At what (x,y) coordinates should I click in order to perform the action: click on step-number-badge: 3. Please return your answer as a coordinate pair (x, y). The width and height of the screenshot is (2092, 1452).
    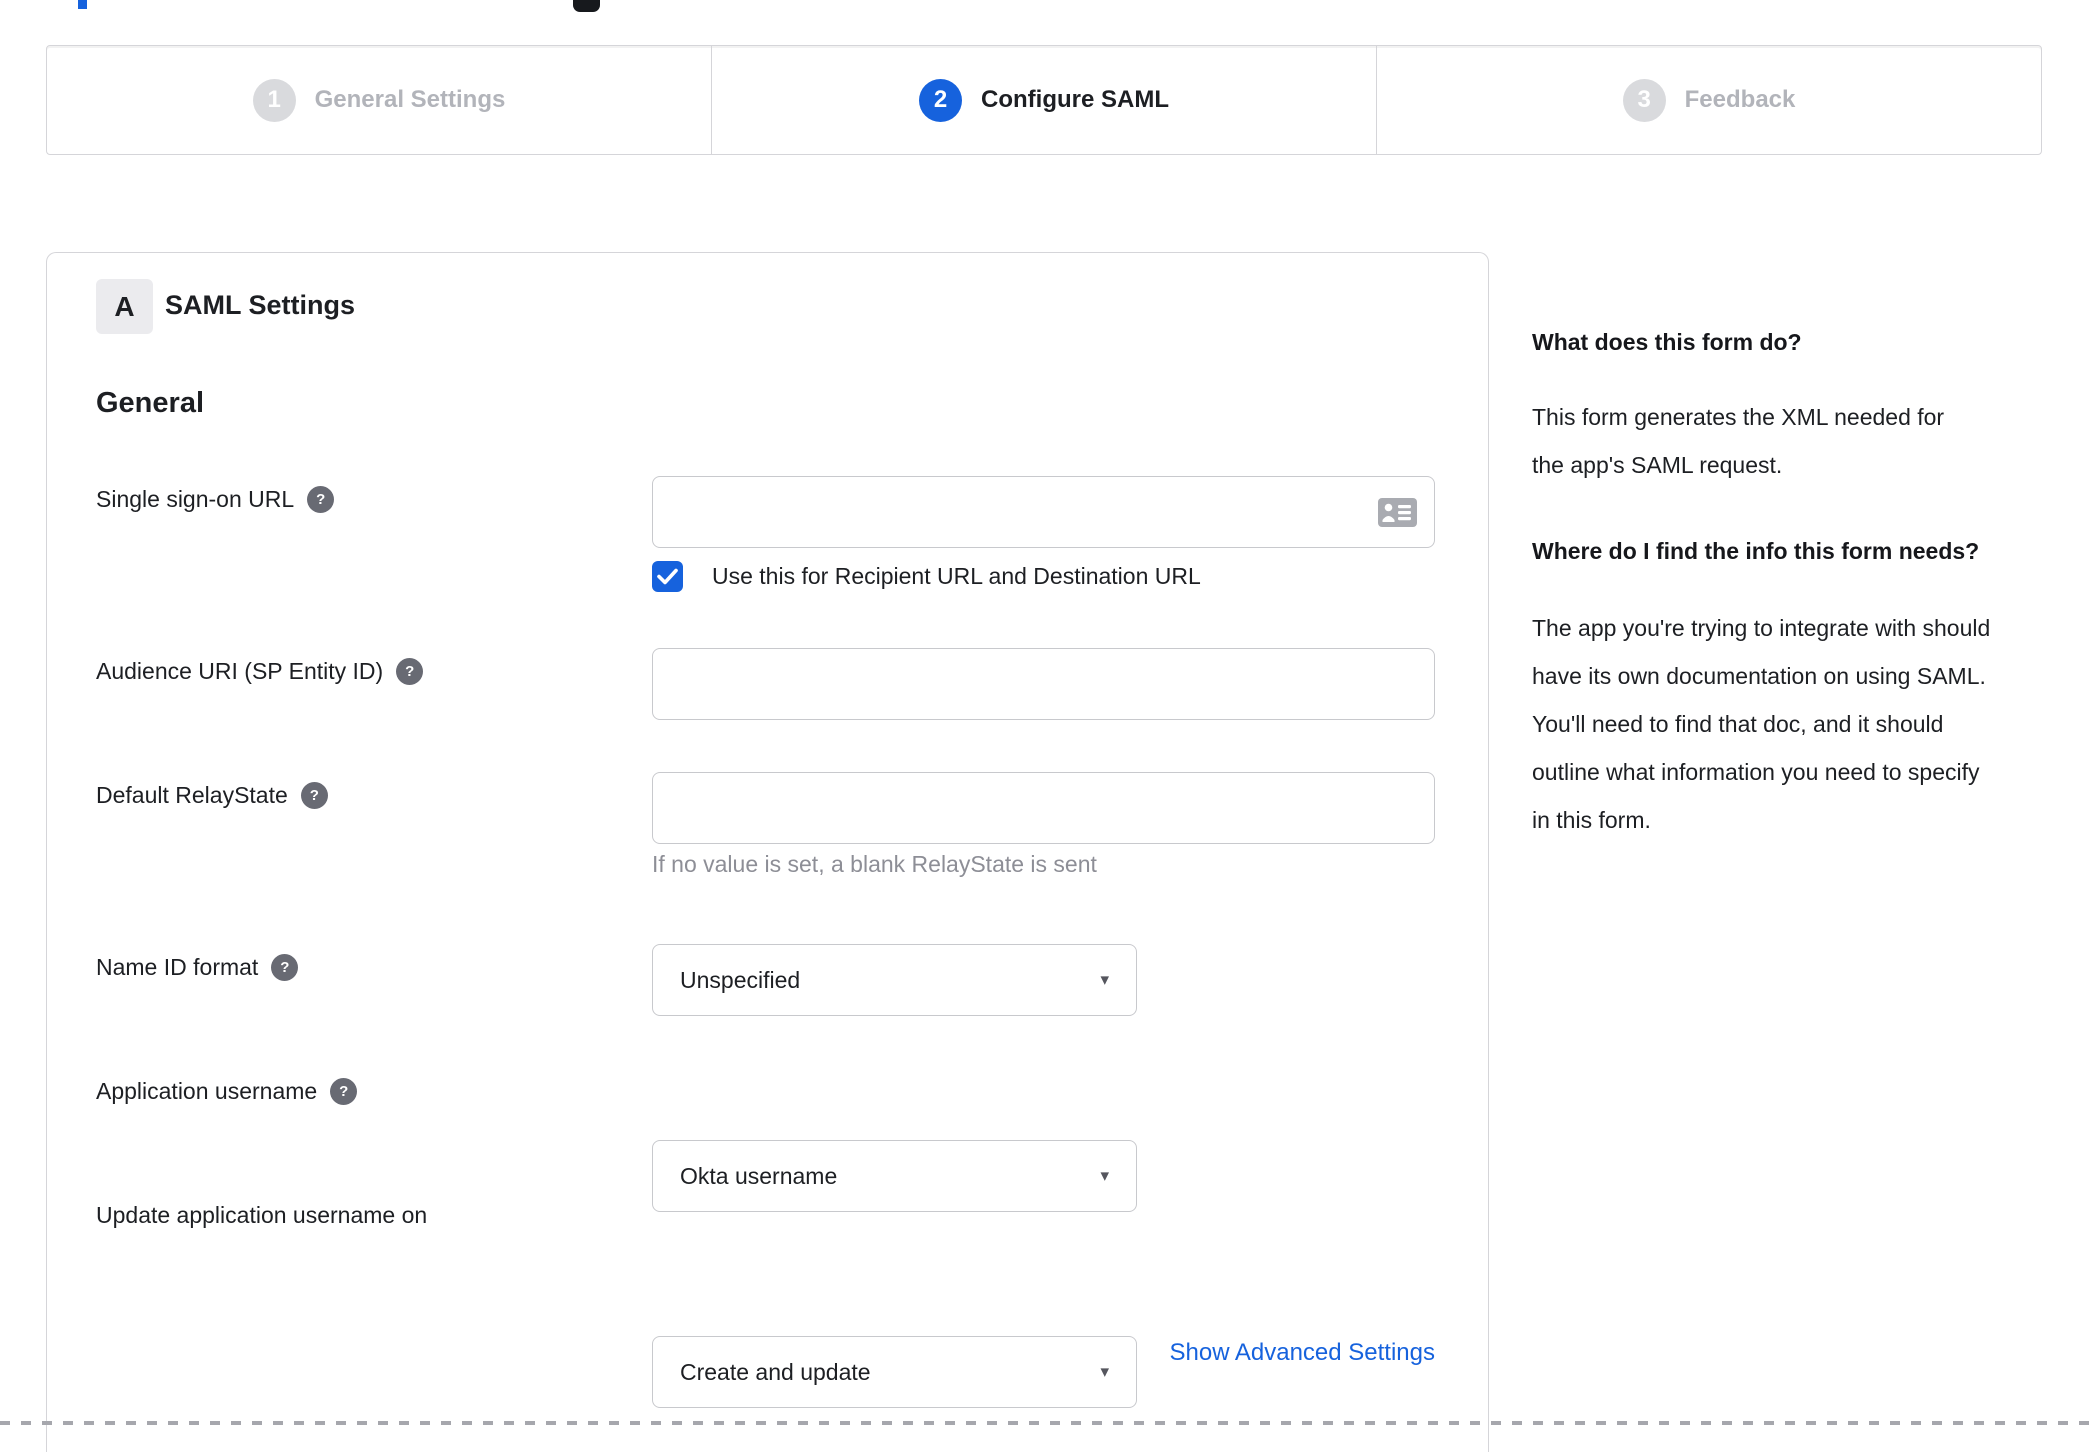
    Looking at the image, I should click on (1644, 100).